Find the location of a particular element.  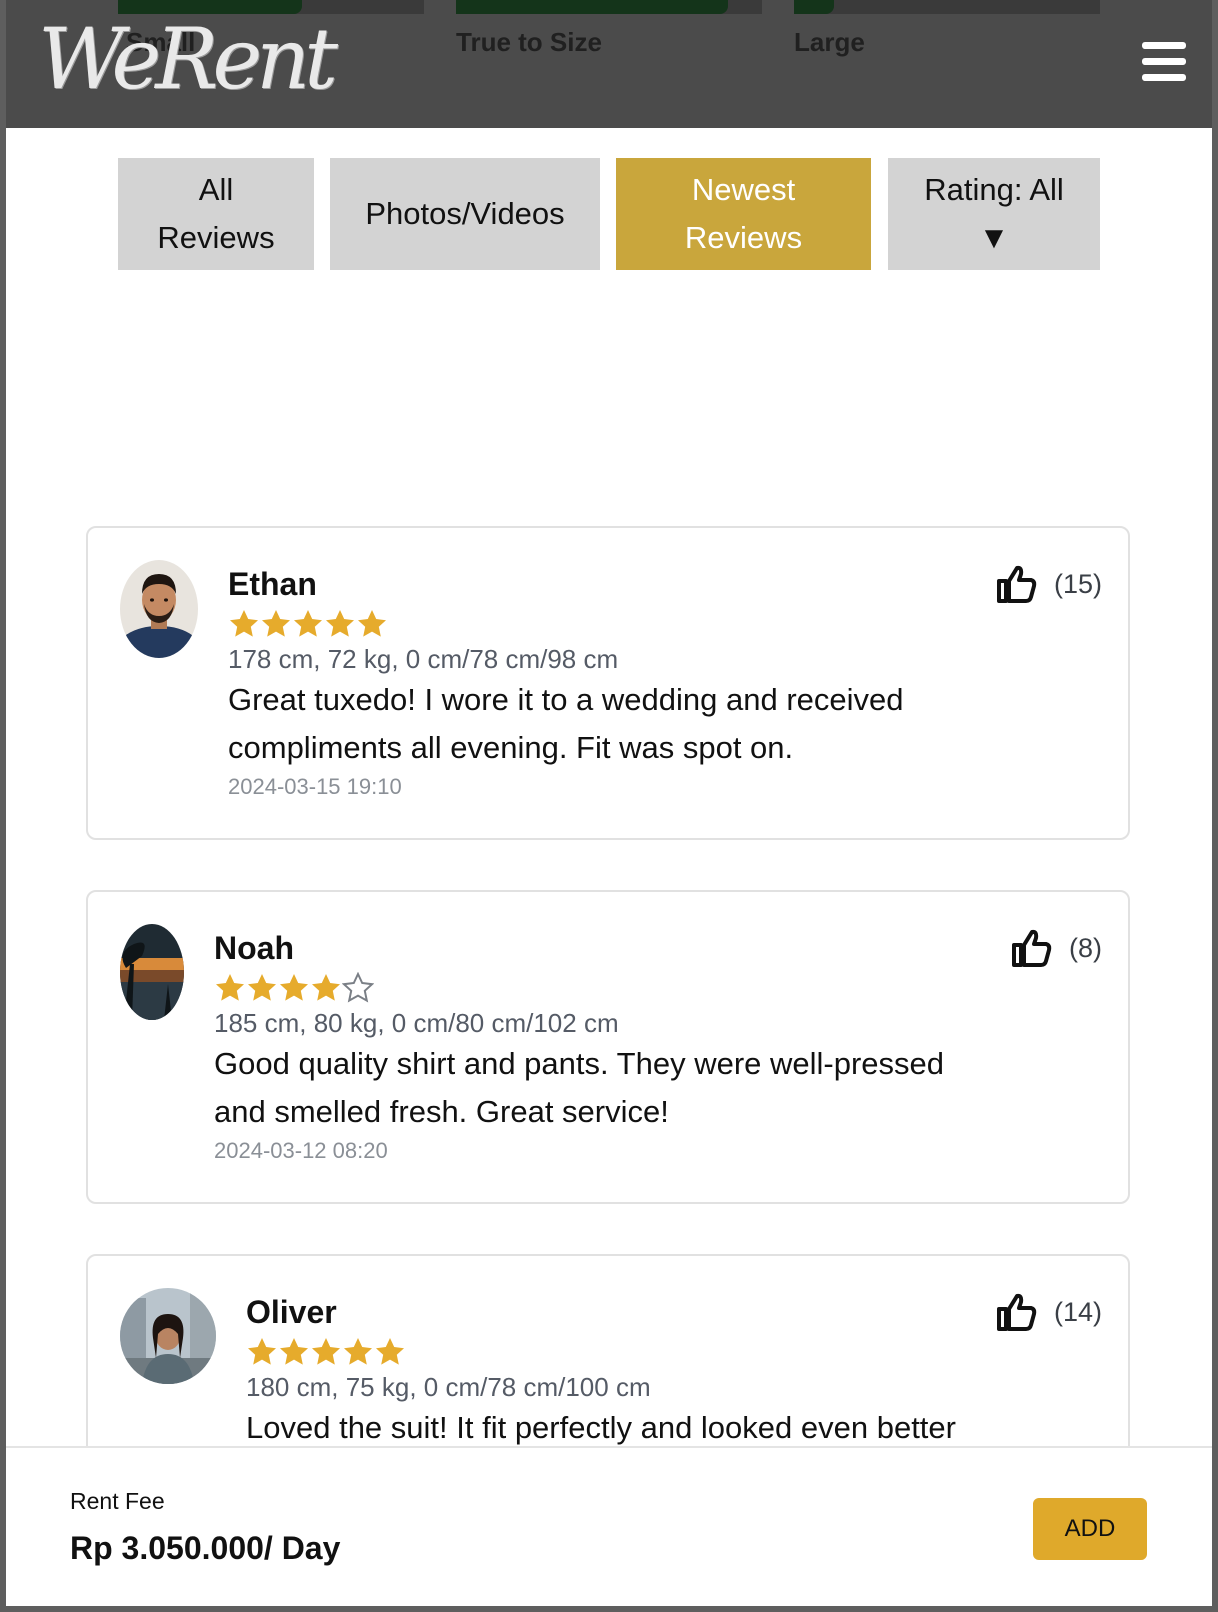

tab-photos-videos-label: Photos/Videos is located at coordinates (465, 213).